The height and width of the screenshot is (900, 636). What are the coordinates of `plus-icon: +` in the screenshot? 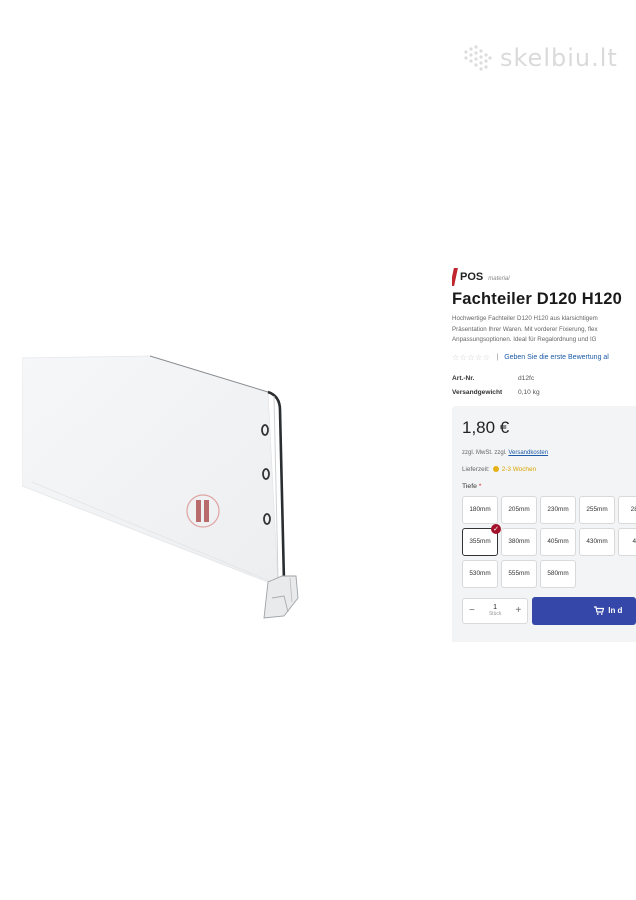 It's located at (518, 610).